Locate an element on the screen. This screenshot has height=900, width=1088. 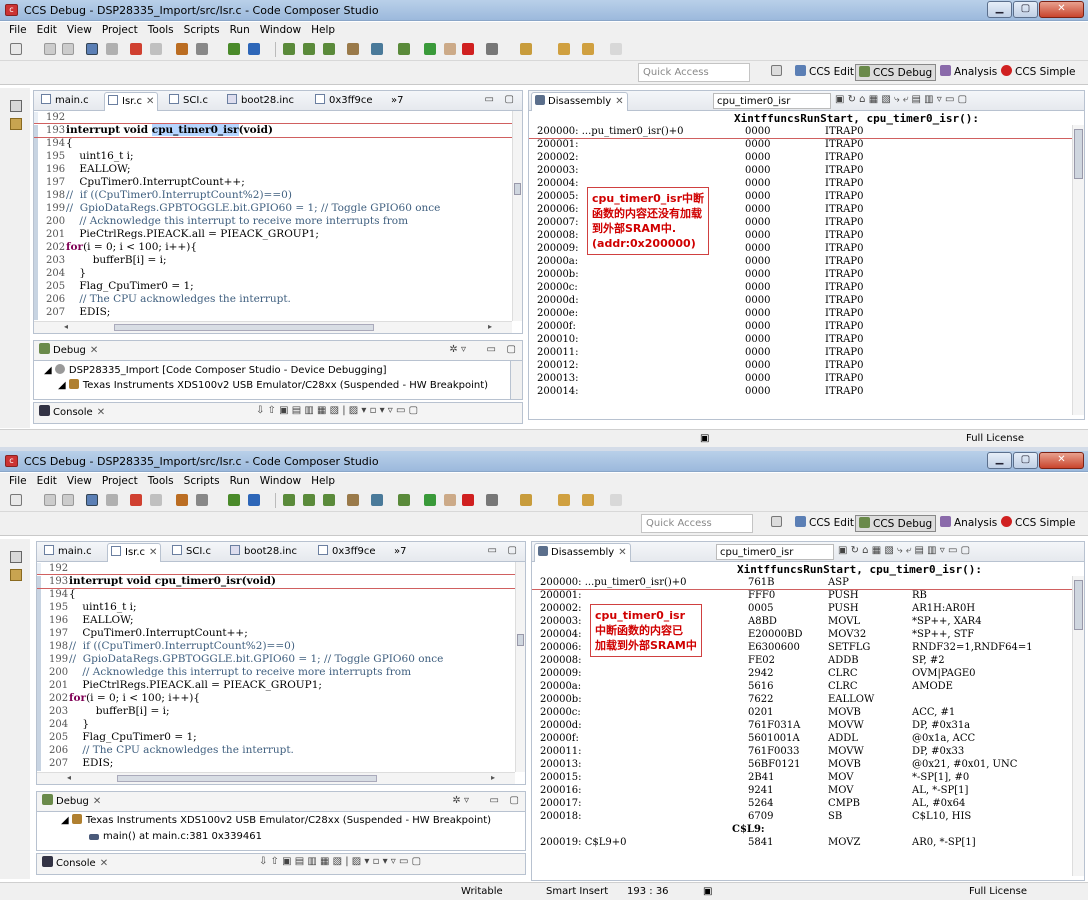
printer-icon is located at coordinates (112, 49).